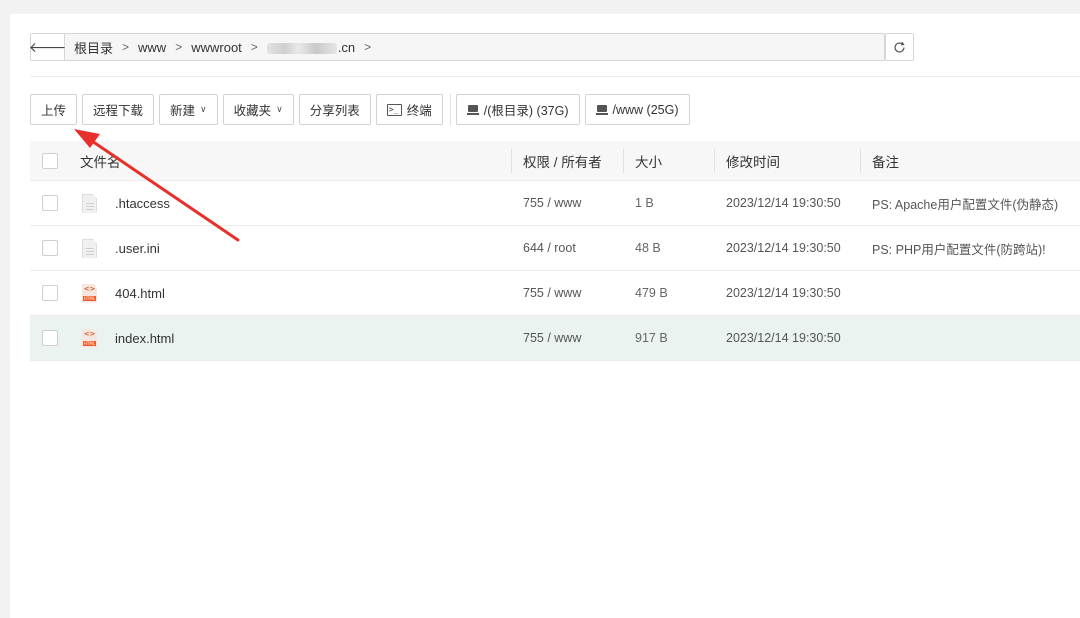 This screenshot has width=1080, height=618. I want to click on toolbar-separator, so click(450, 109).